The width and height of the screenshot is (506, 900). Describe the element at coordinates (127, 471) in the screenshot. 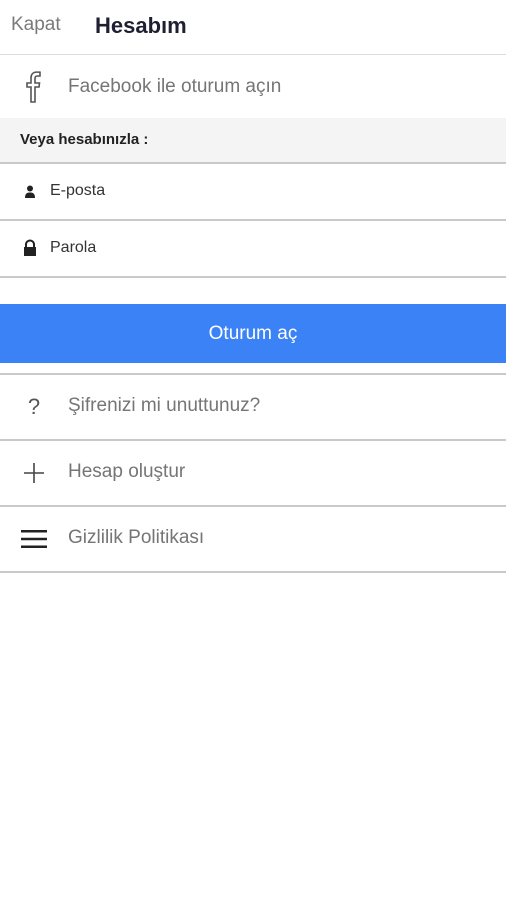

I see `create-account-label: Hesap oluştur` at that location.